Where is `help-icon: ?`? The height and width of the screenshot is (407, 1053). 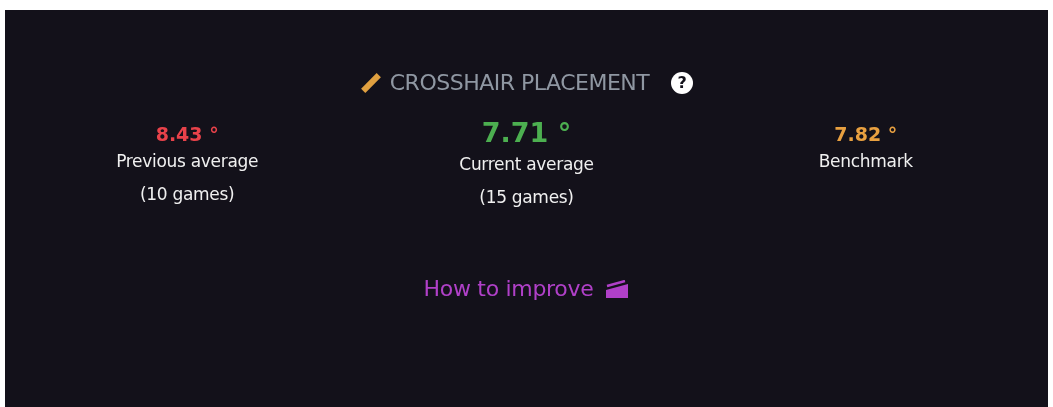
help-icon: ? is located at coordinates (682, 82).